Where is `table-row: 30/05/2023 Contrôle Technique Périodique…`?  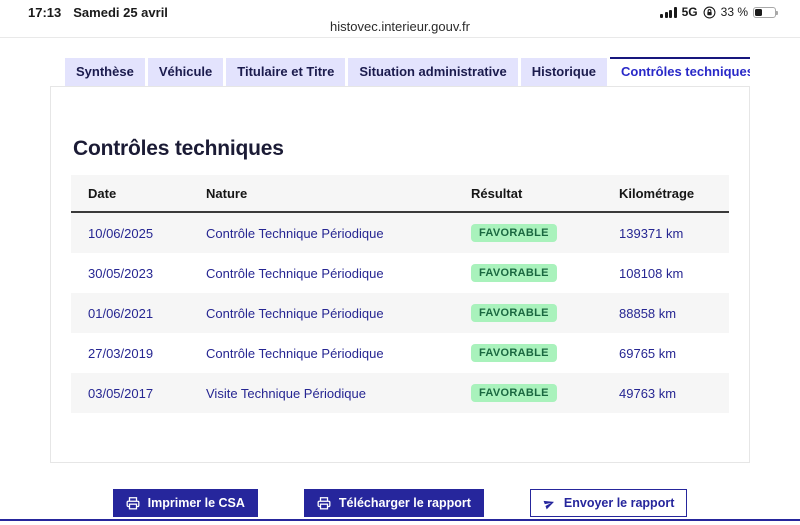 table-row: 30/05/2023 Contrôle Technique Périodique… is located at coordinates (400, 273).